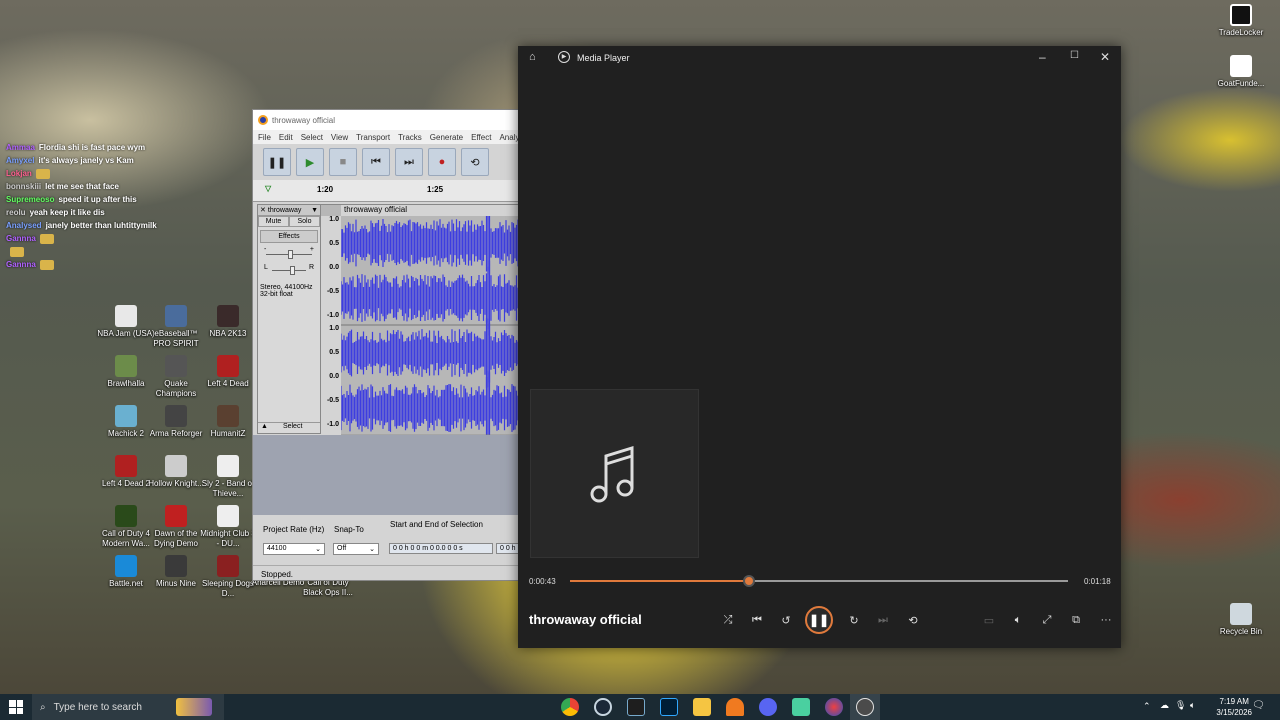  What do you see at coordinates (735, 707) in the screenshot?
I see `fl-studio-icon` at bounding box center [735, 707].